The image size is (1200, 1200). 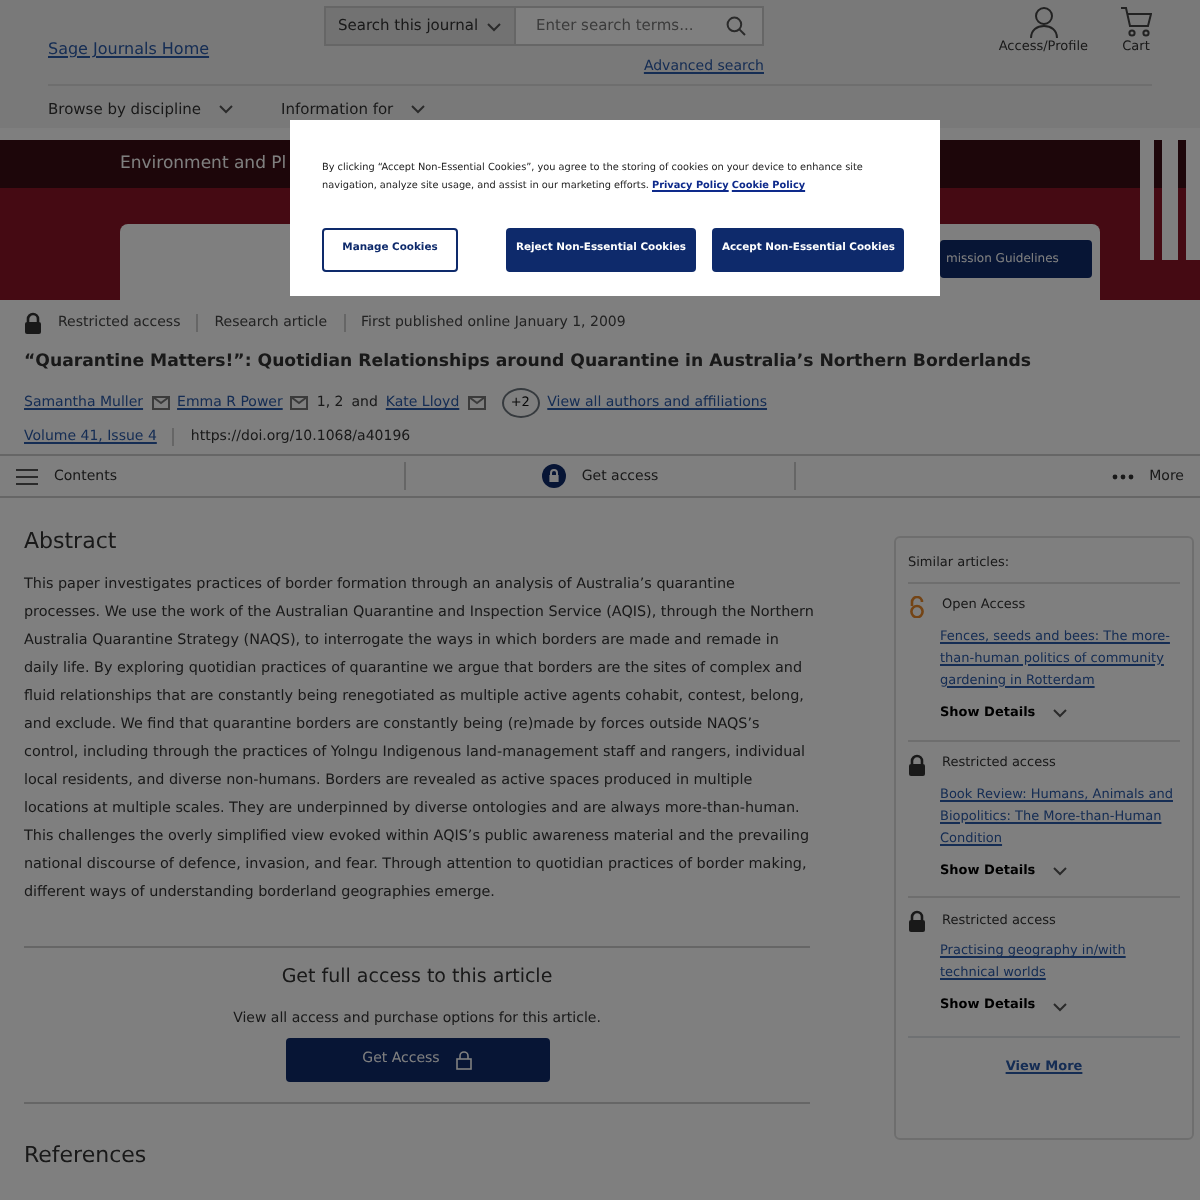 What do you see at coordinates (186, 50) in the screenshot?
I see `logo-link: Sage Journals Home` at bounding box center [186, 50].